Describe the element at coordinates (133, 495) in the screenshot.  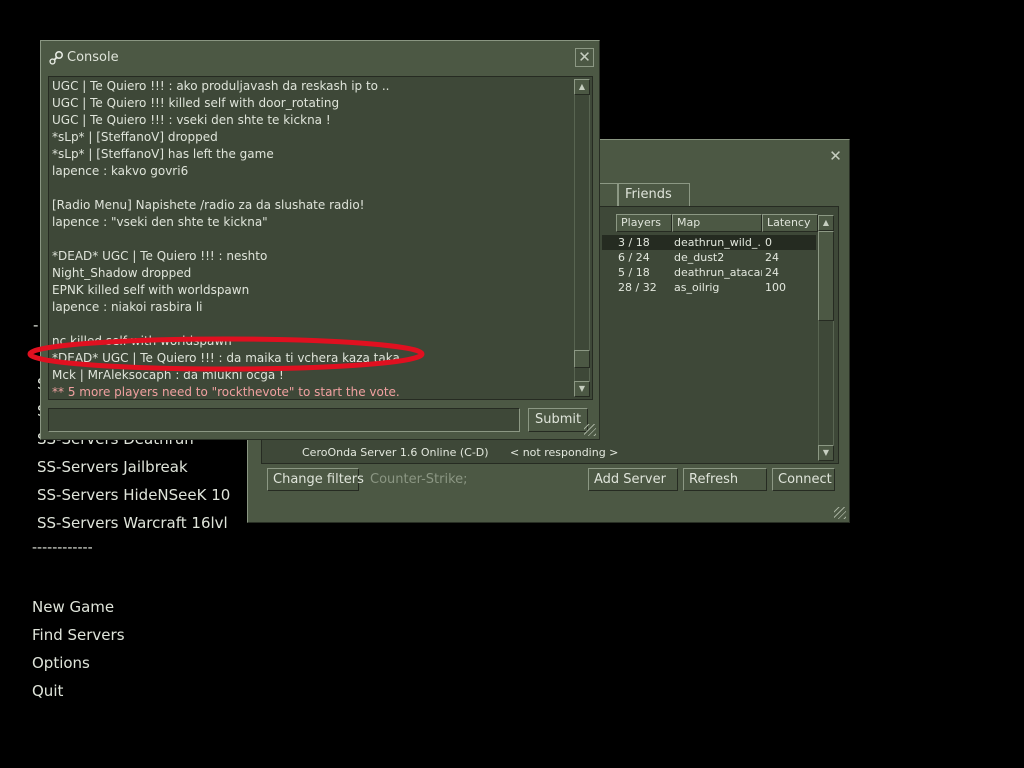
I see `menu-server-hidenseek: SS-Servers HideNSeeK 10` at that location.